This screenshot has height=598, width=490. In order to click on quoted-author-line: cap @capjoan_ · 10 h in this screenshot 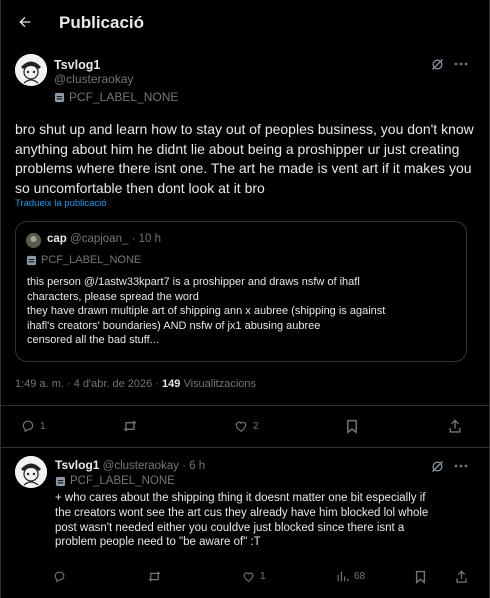, I will do `click(104, 239)`.